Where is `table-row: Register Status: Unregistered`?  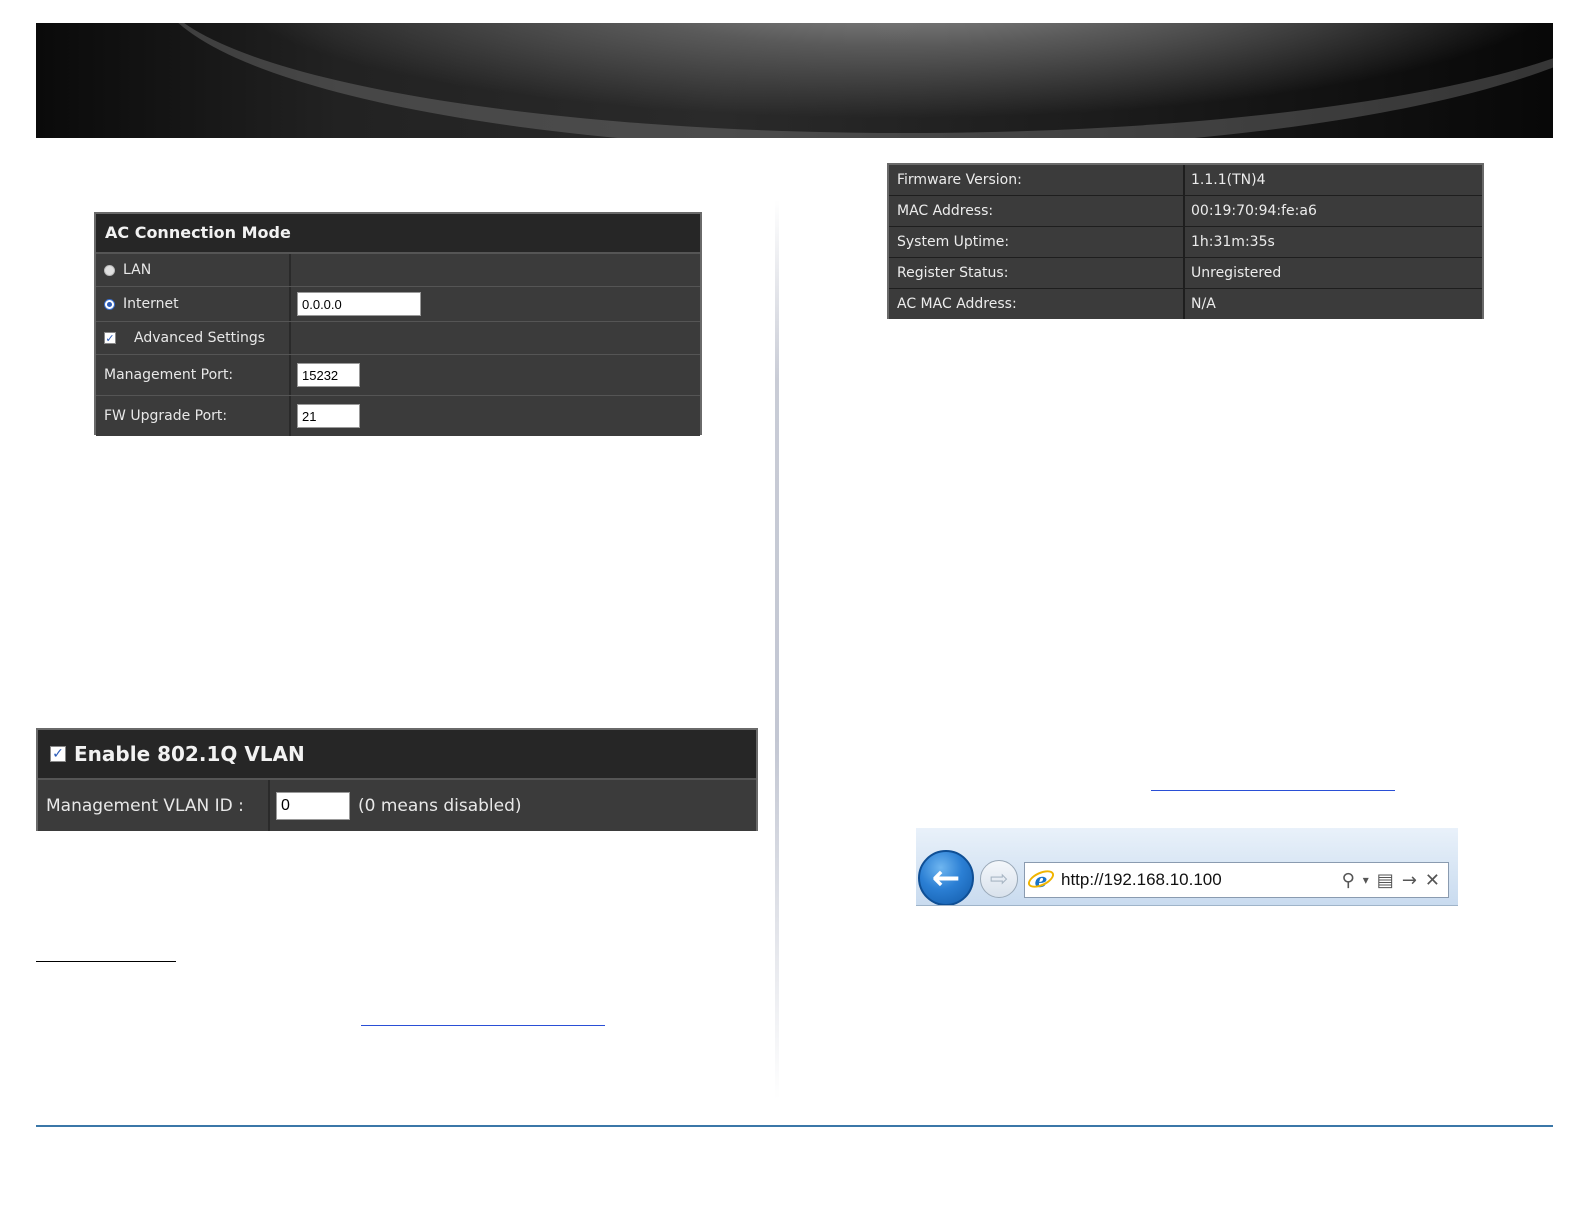 table-row: Register Status: Unregistered is located at coordinates (1185, 273).